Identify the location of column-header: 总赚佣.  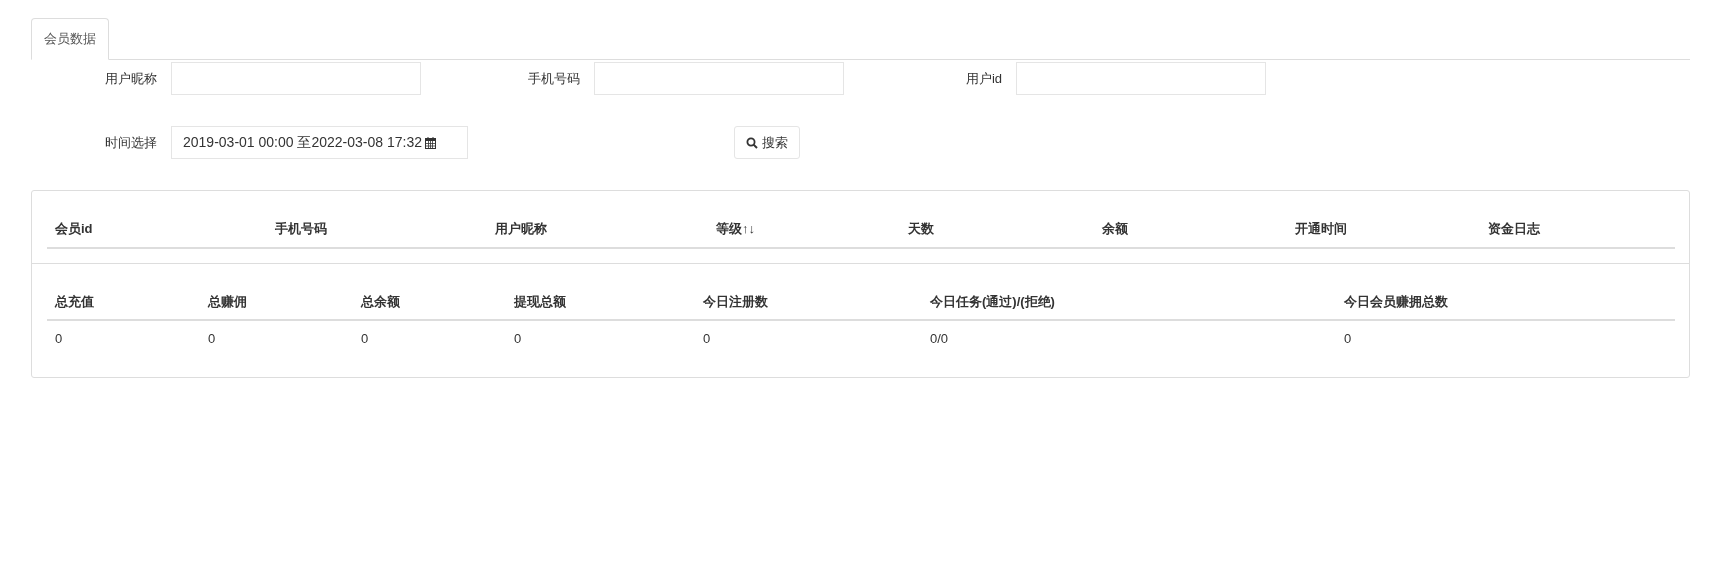
(276, 301).